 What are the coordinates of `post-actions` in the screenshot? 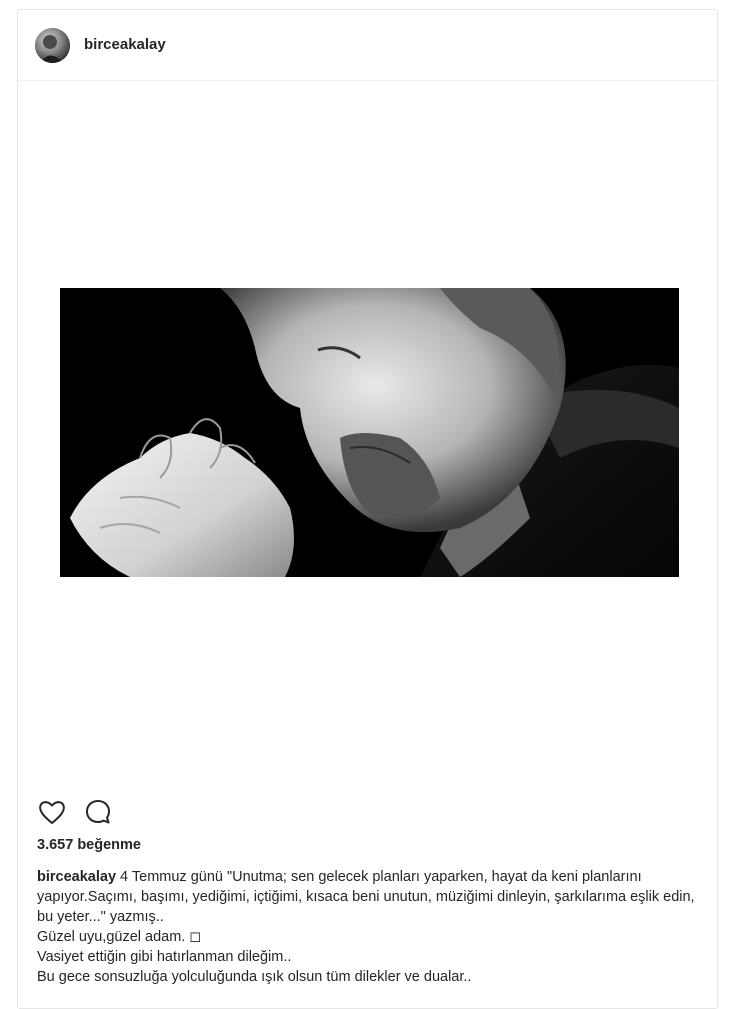 It's located at (81, 812).